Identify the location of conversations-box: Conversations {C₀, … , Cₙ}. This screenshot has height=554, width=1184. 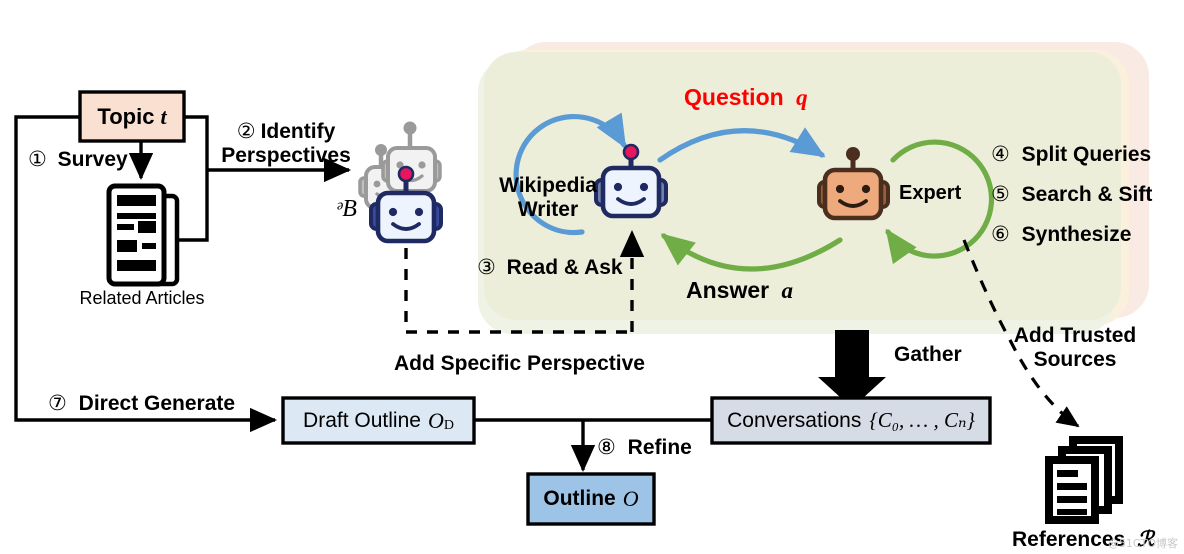
(851, 420).